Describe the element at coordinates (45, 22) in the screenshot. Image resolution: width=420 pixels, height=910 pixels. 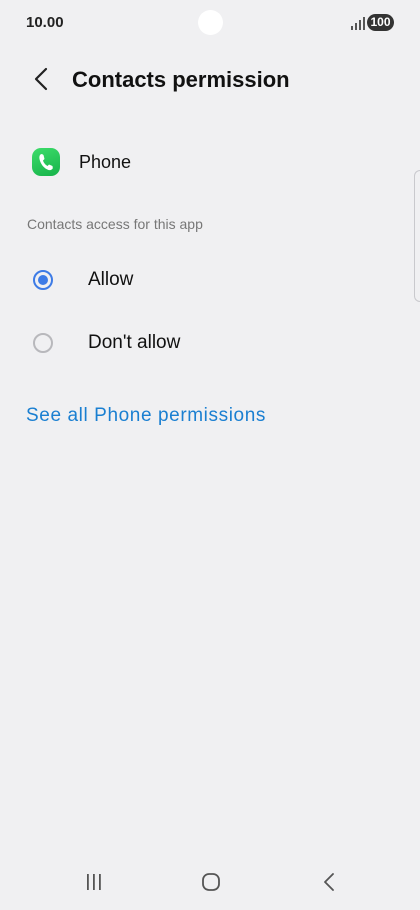
I see `status-time: 10.00` at that location.